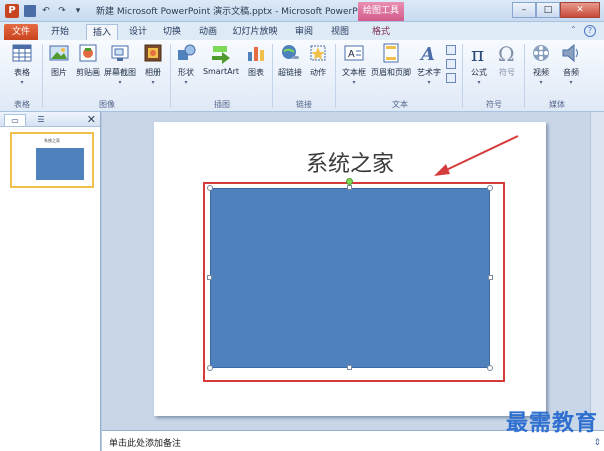 Image resolution: width=604 pixels, height=451 pixels. I want to click on table-button: 表格 ▾, so click(22, 64).